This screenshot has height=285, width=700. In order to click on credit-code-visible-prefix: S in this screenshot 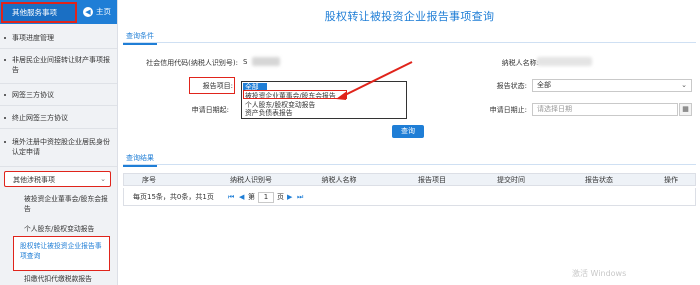, I will do `click(245, 62)`.